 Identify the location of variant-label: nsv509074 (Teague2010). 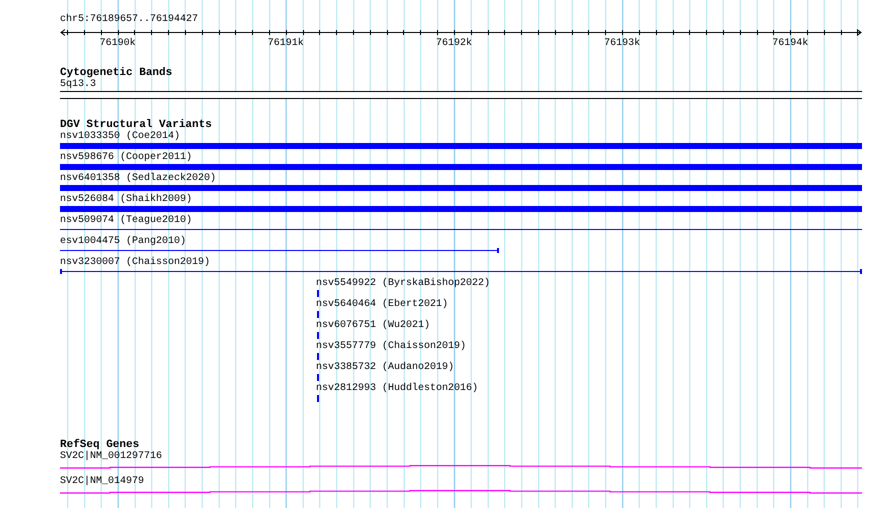
(127, 220).